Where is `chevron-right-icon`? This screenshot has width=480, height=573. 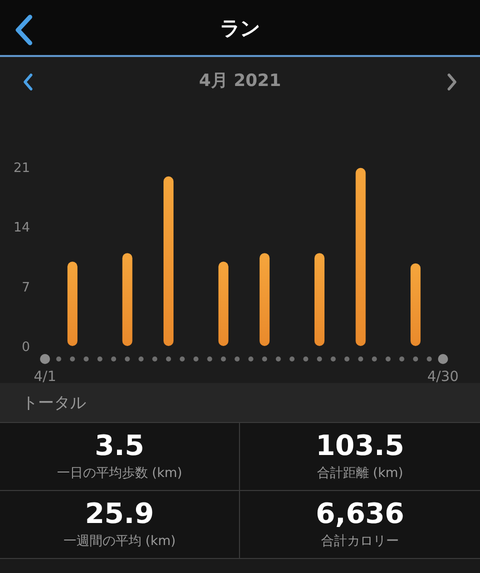
chevron-right-icon is located at coordinates (452, 82).